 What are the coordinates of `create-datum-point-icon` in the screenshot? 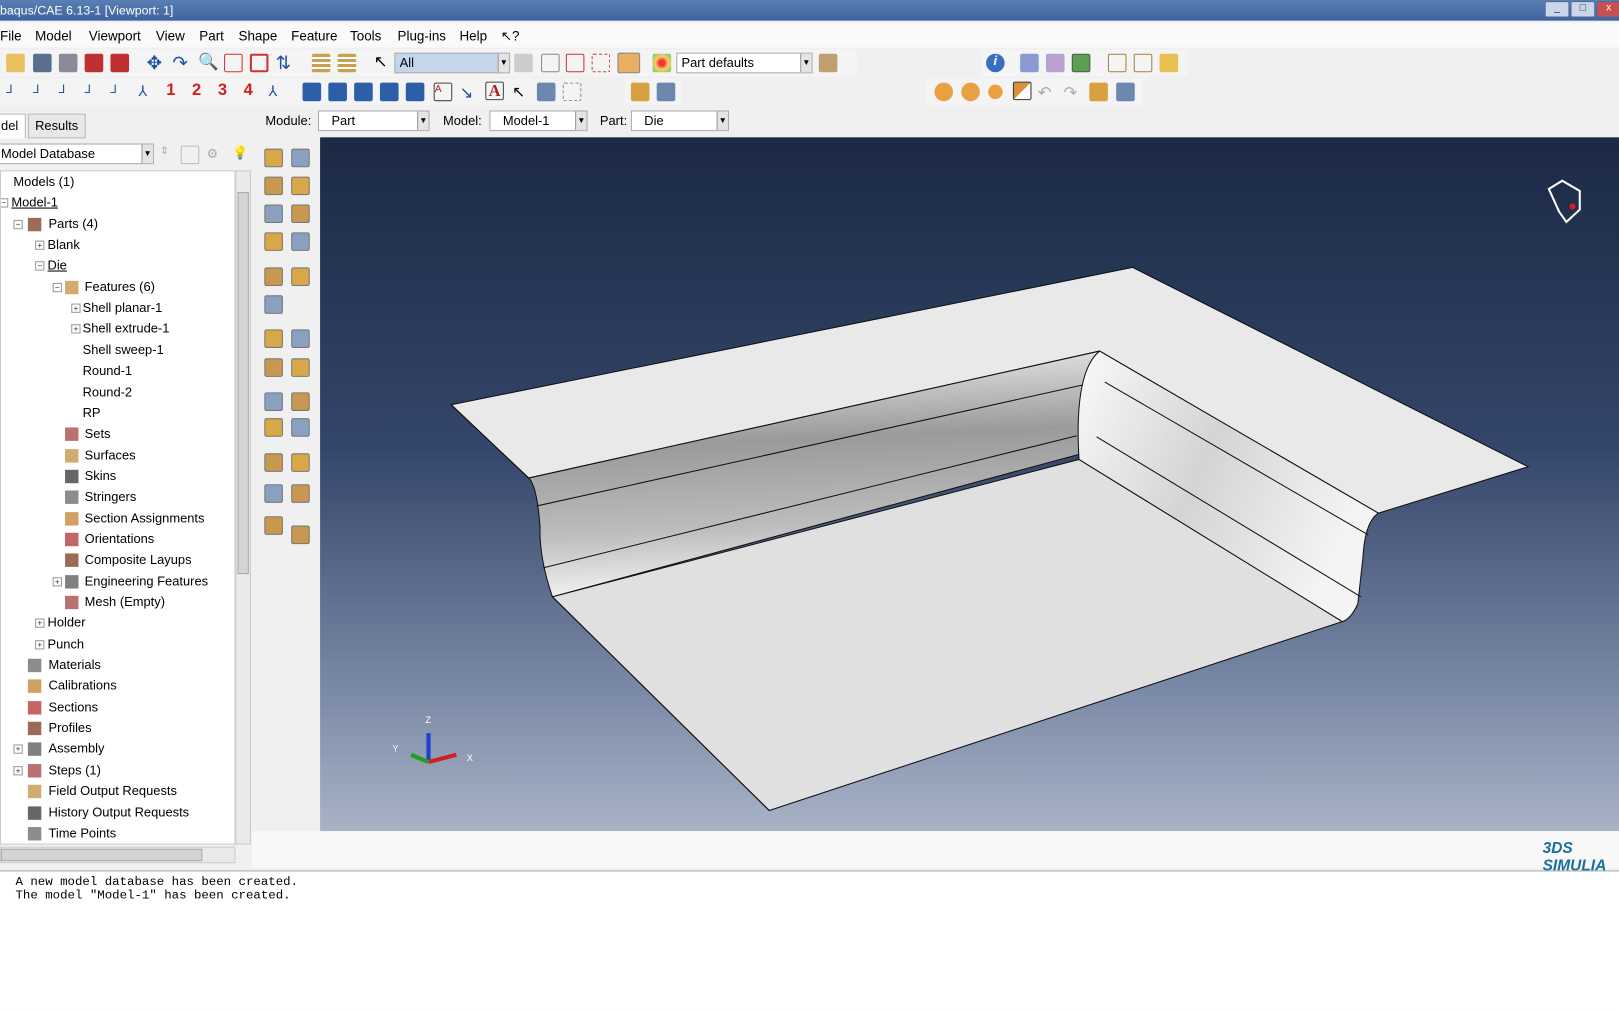 It's located at (273, 277).